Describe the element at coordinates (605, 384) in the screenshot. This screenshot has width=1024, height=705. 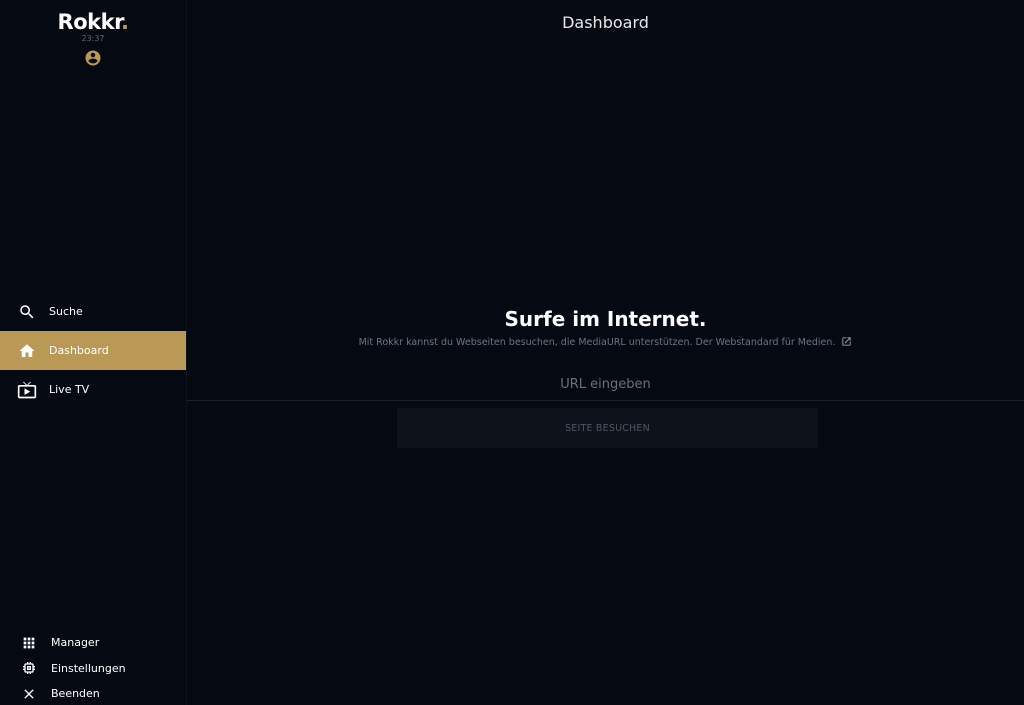
I see `url-input` at that location.